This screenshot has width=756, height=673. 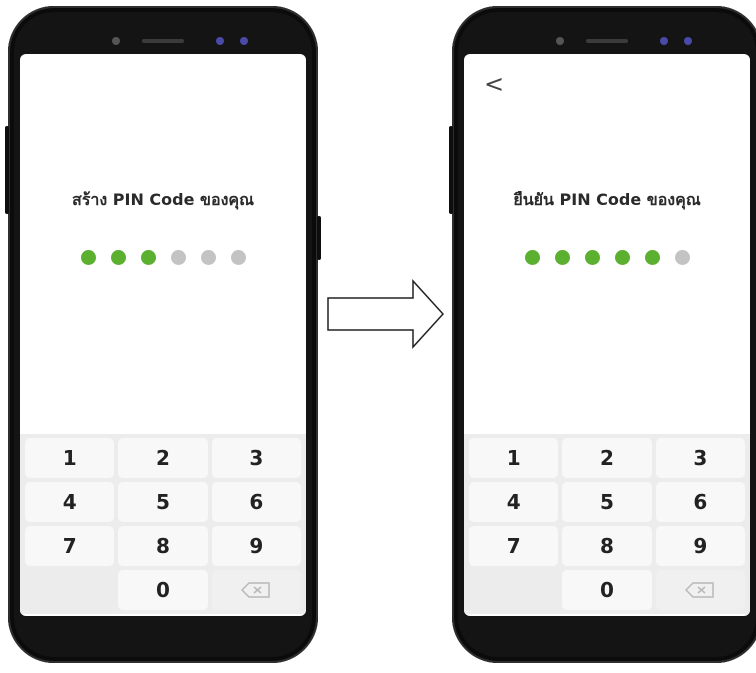 What do you see at coordinates (386, 314) in the screenshot?
I see `right-arrow-icon` at bounding box center [386, 314].